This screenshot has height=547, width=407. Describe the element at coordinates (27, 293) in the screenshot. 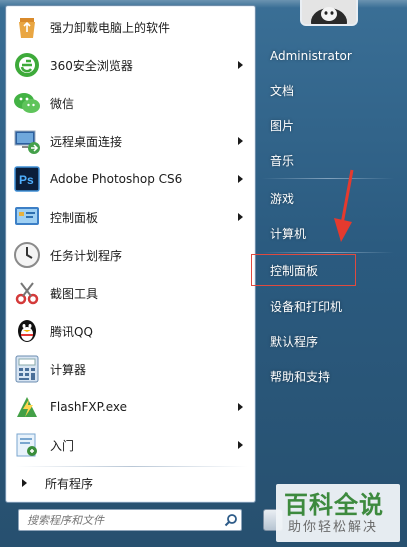

I see `scissors-icon` at that location.